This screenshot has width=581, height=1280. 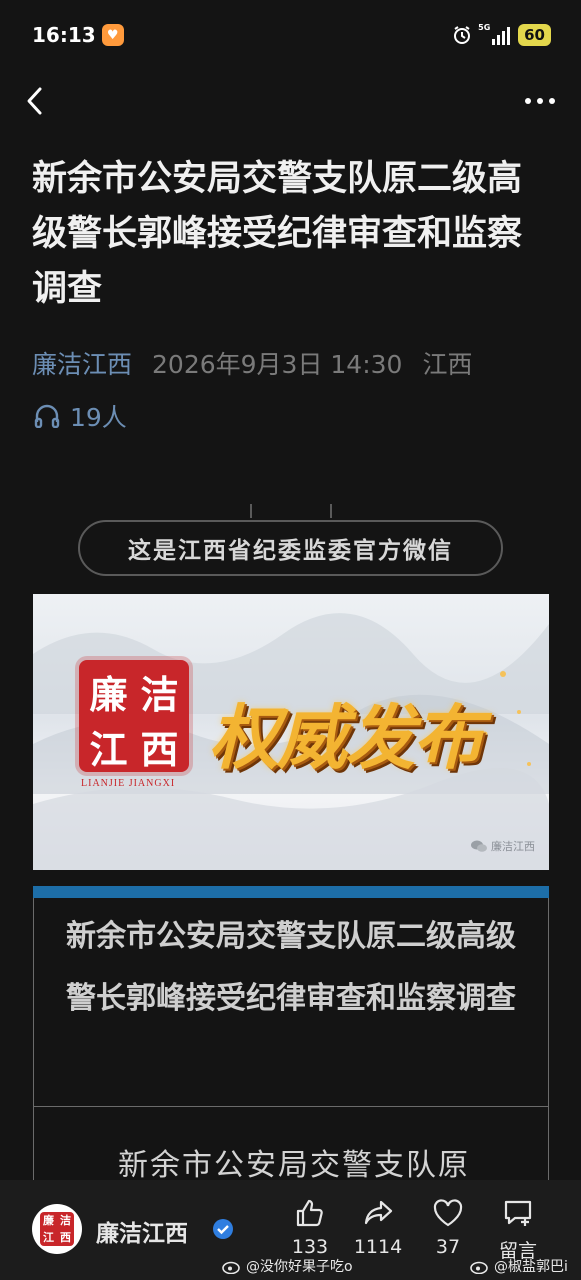 What do you see at coordinates (534, 35) in the screenshot?
I see `battery-indicator: 60` at bounding box center [534, 35].